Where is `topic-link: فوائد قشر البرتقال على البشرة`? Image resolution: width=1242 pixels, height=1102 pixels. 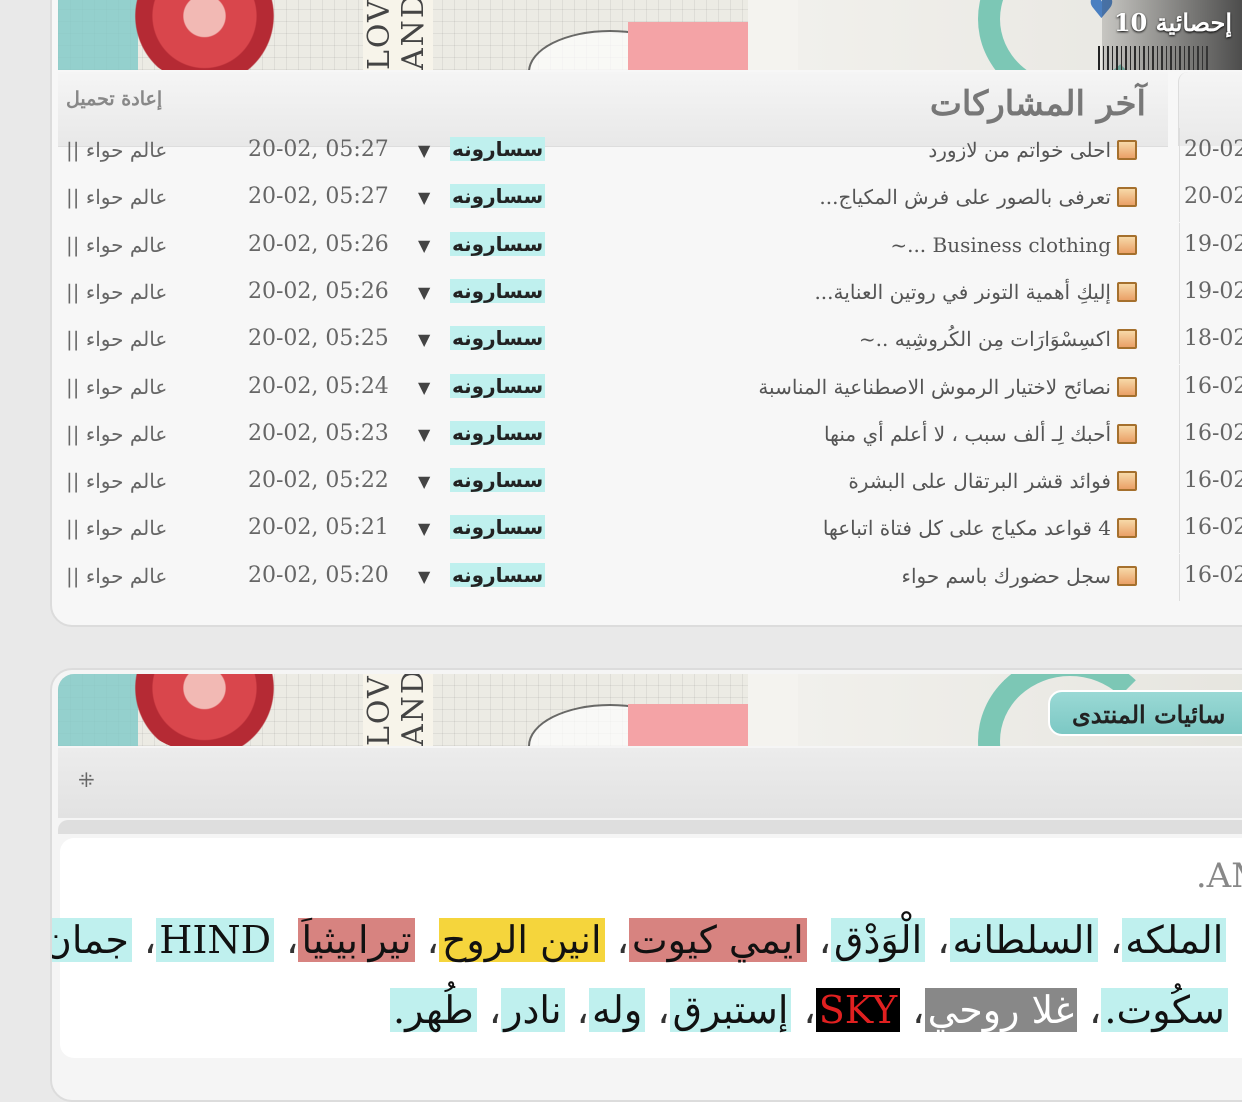 topic-link: فوائد قشر البرتقال على البشرة is located at coordinates (992, 481).